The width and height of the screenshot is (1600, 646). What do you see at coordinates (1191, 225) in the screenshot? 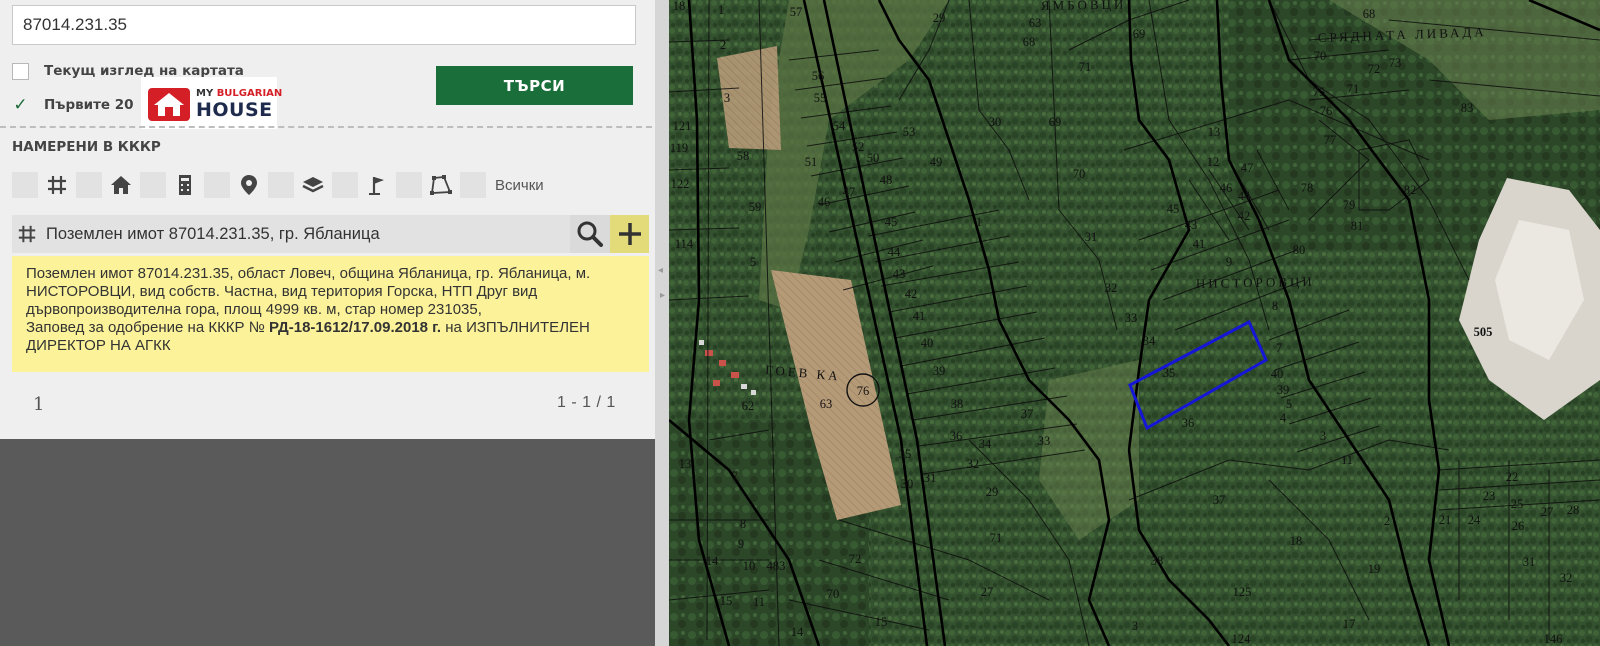
I see `parcel-number-label: 43` at bounding box center [1191, 225].